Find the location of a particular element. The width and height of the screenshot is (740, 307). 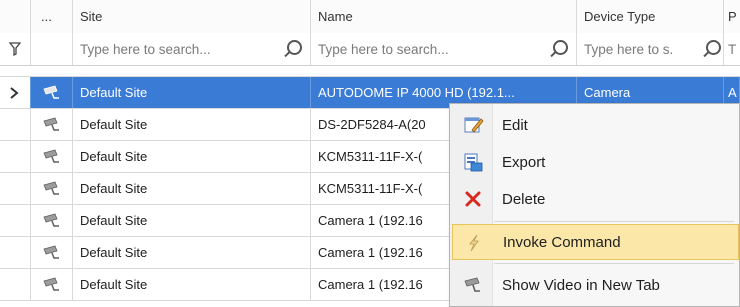

menu-item-label: Show Video in New Tab is located at coordinates (581, 285).